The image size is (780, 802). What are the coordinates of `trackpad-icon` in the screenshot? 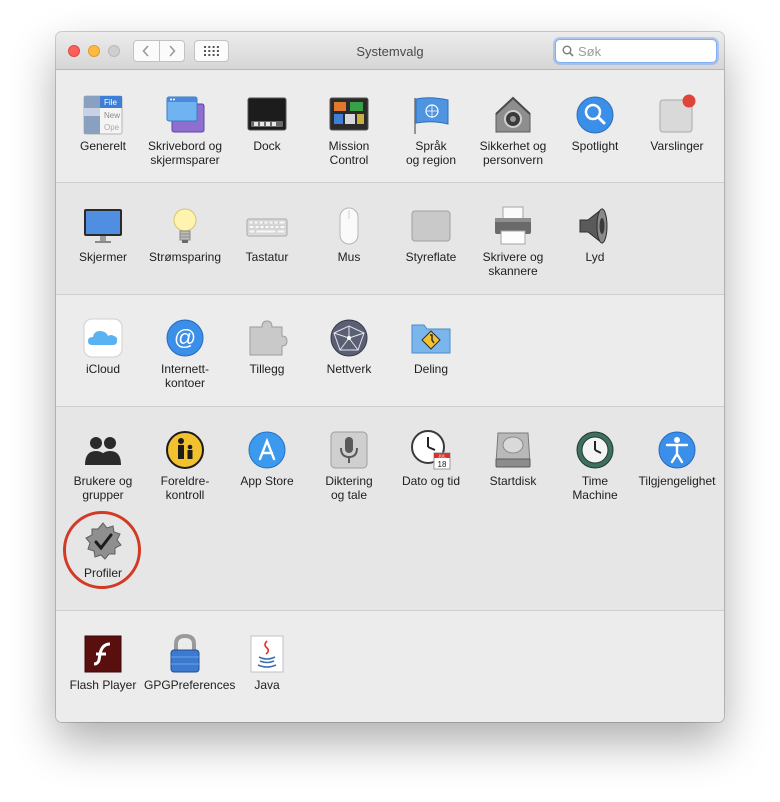 It's located at (431, 226).